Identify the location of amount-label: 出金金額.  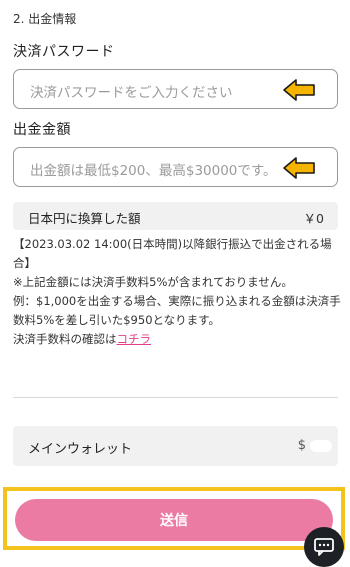
(42, 130).